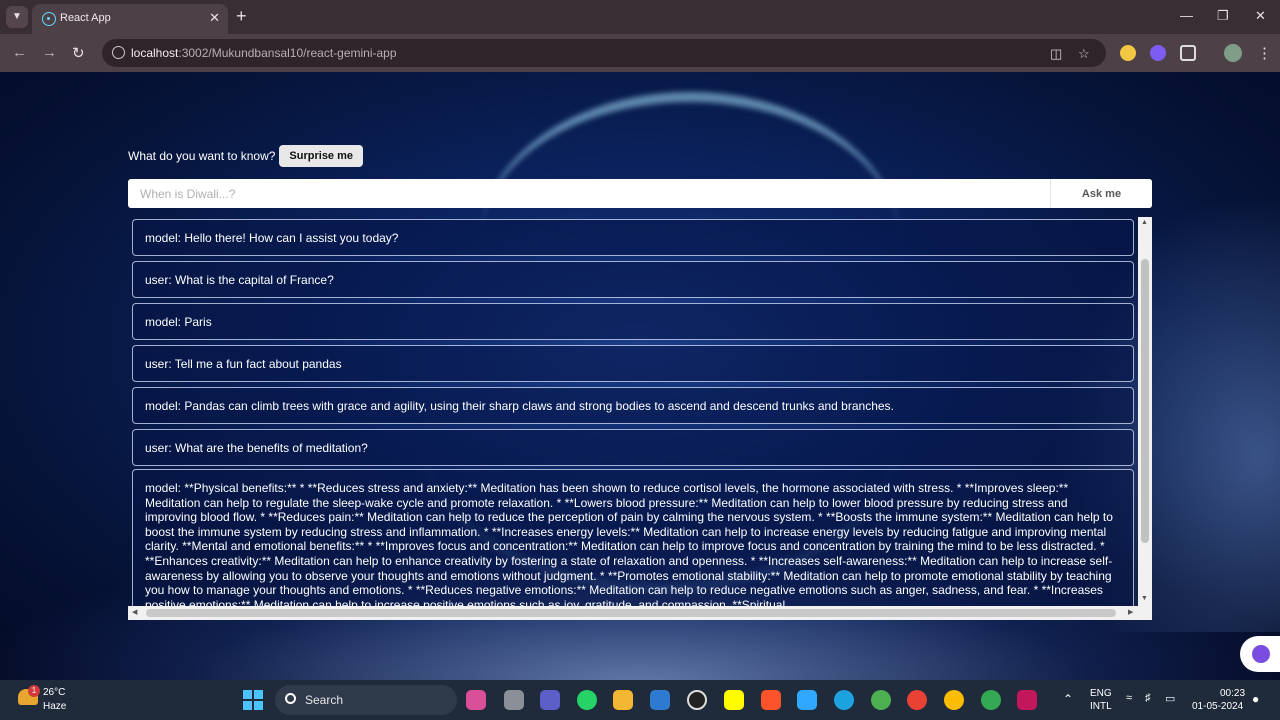 The width and height of the screenshot is (1280, 720). I want to click on horizontal-scroll-thumb, so click(631, 613).